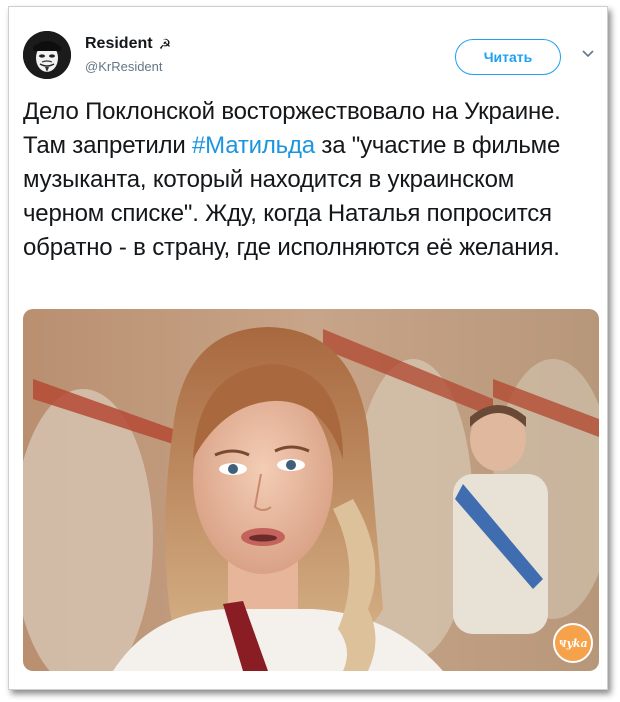 The image size is (620, 702). Describe the element at coordinates (165, 43) in the screenshot. I see `hammer-sickle-icon: ☭` at that location.